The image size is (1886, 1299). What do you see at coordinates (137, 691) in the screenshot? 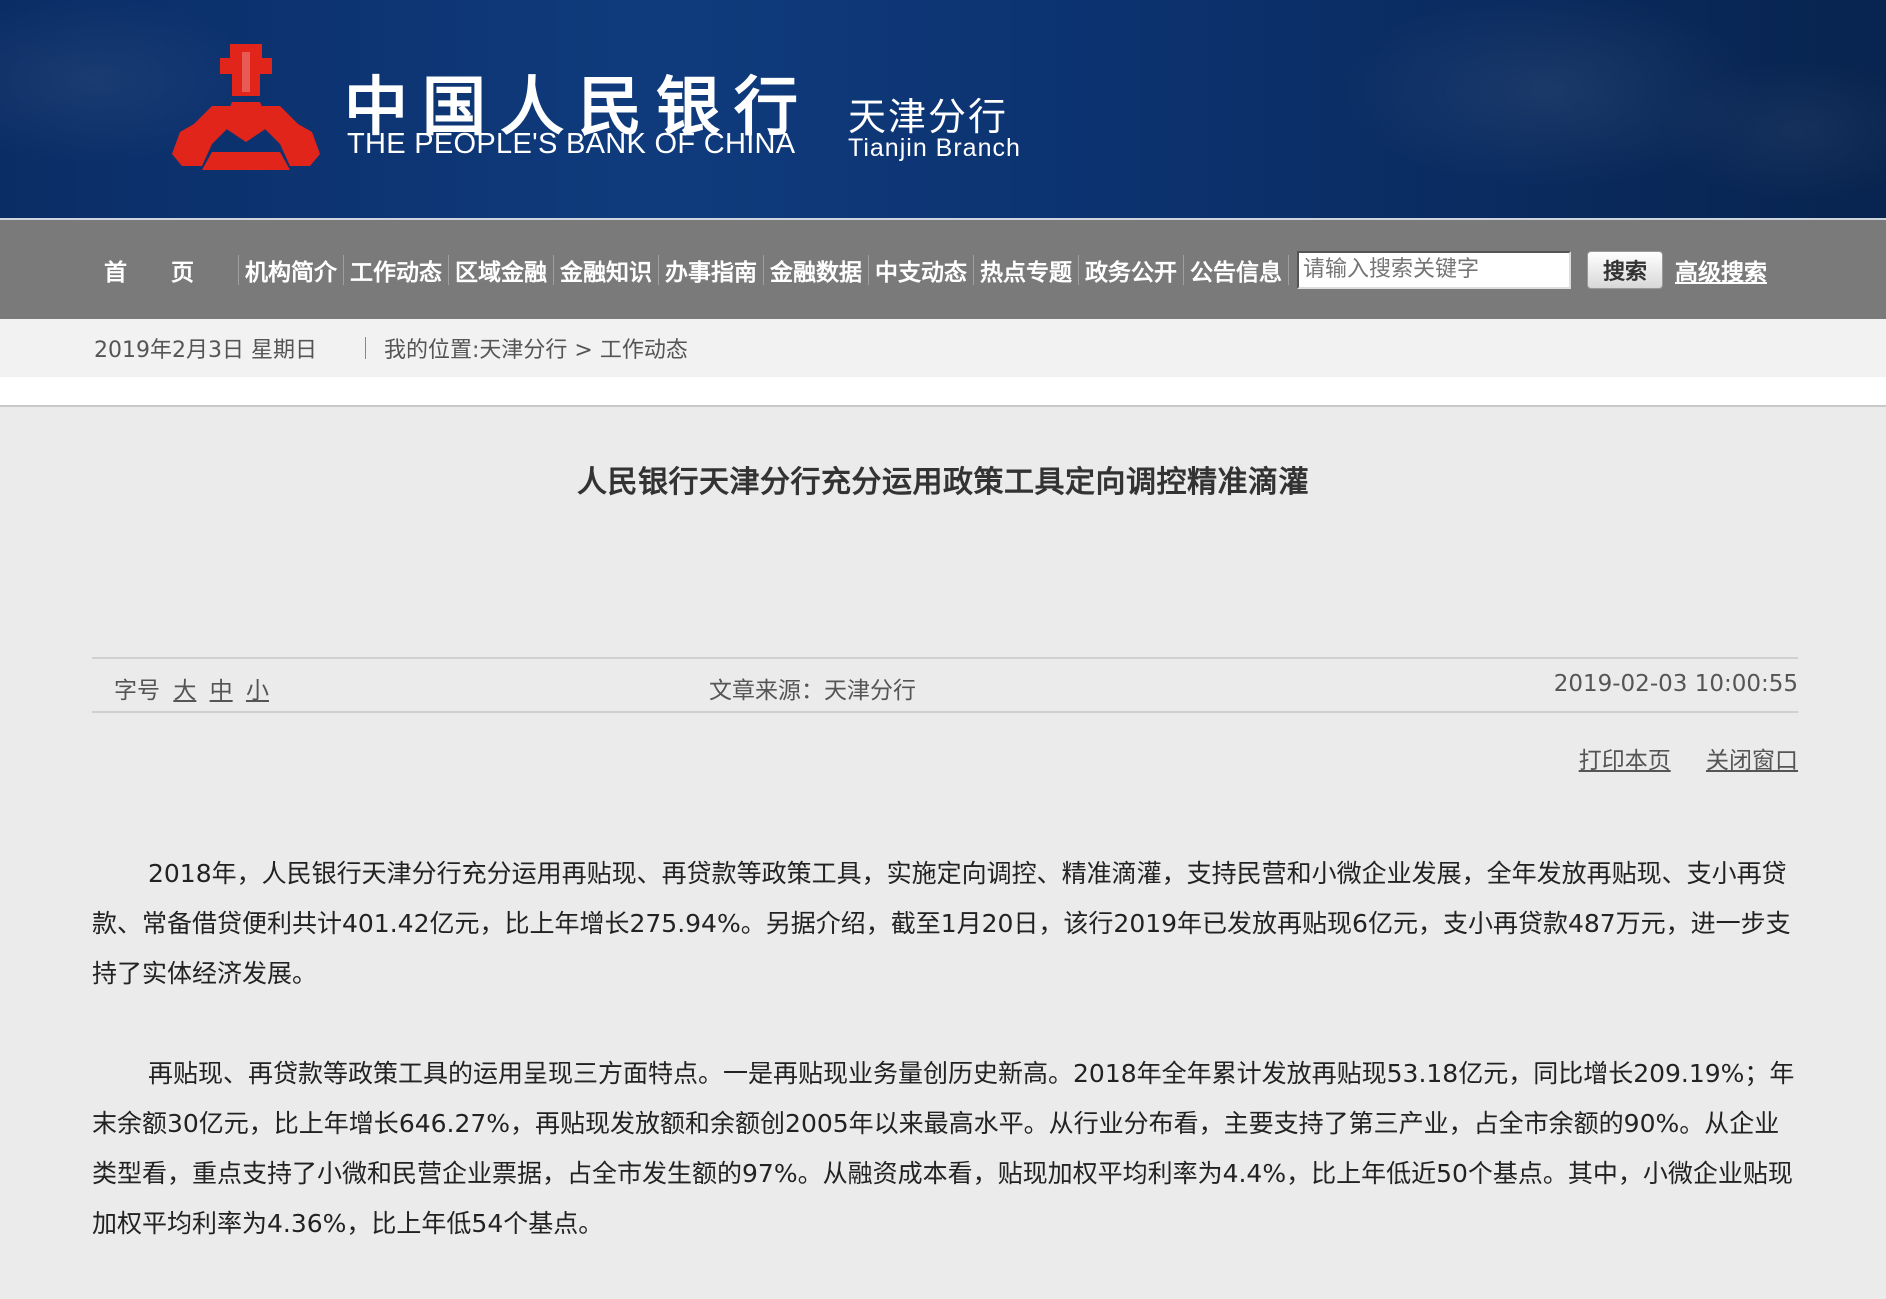
I see `font-size-label: 字号` at bounding box center [137, 691].